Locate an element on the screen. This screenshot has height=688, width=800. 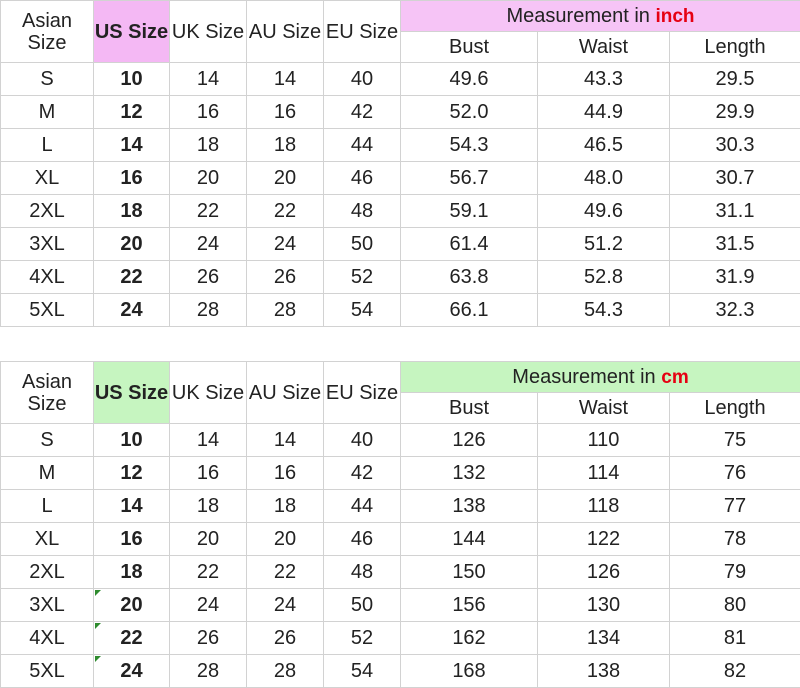
length-header: Length is located at coordinates (735, 47).